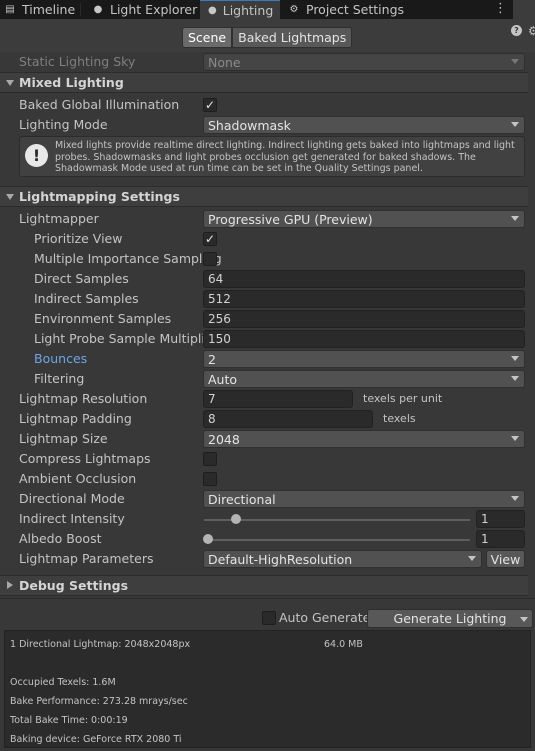 The image size is (535, 751). I want to click on baking-device: Baking device: GeForce RTX 2080 Ti, so click(96, 739).